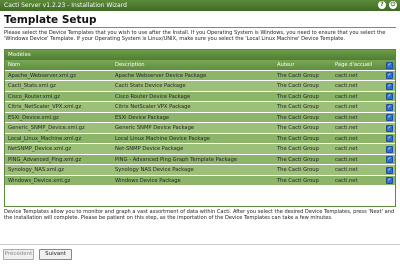 The height and width of the screenshot is (264, 400). What do you see at coordinates (46, 128) in the screenshot?
I see `template-name: Generic_SNMP_Device.xml.gz` at bounding box center [46, 128].